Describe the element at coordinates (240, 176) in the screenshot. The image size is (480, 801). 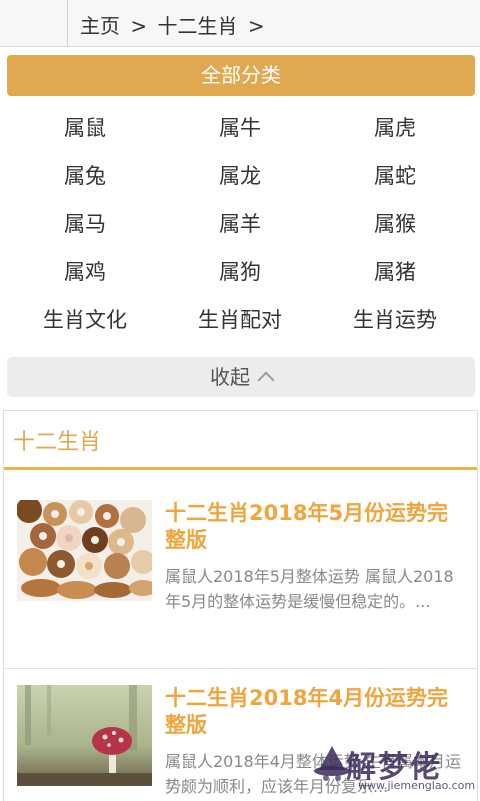
I see `category-dragon: 属龙` at that location.